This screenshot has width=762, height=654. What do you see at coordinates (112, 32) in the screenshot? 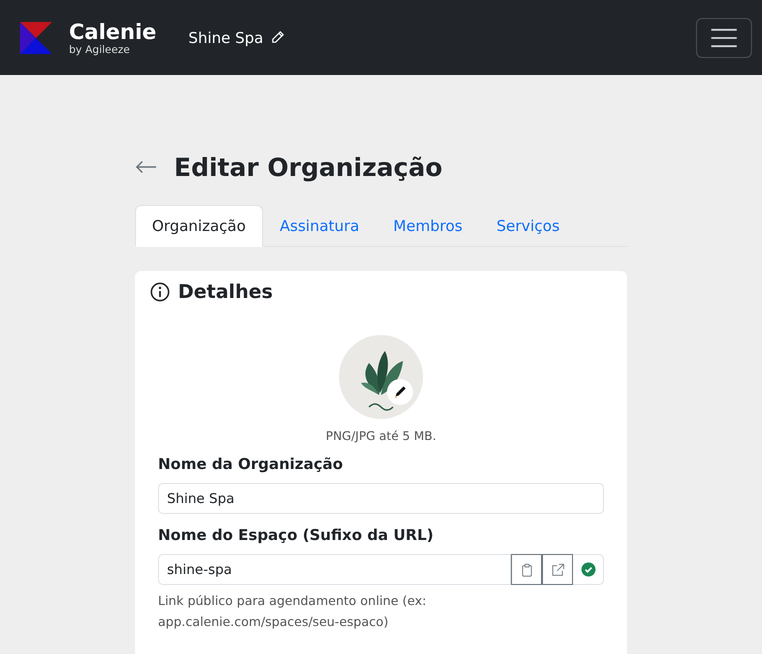
I see `brand-name: Calenie` at bounding box center [112, 32].